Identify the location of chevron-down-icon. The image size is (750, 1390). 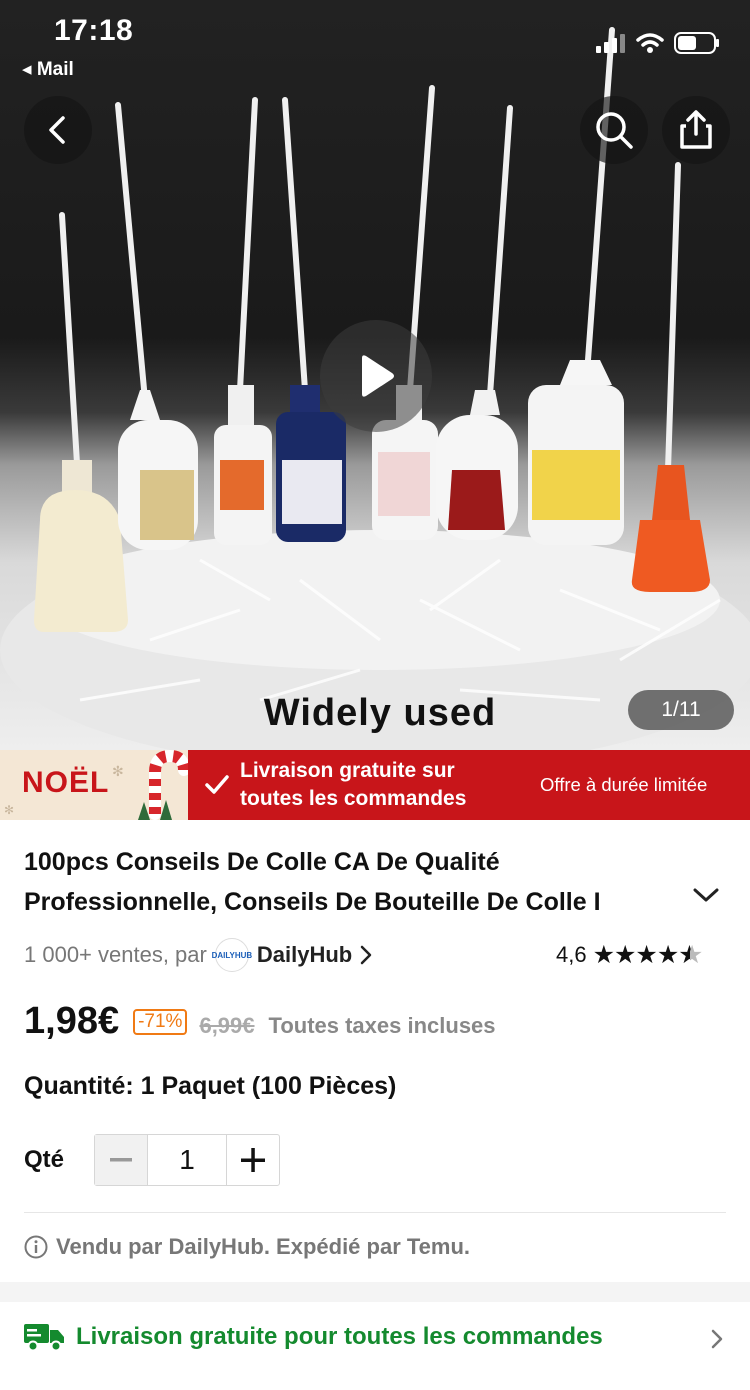
(706, 895).